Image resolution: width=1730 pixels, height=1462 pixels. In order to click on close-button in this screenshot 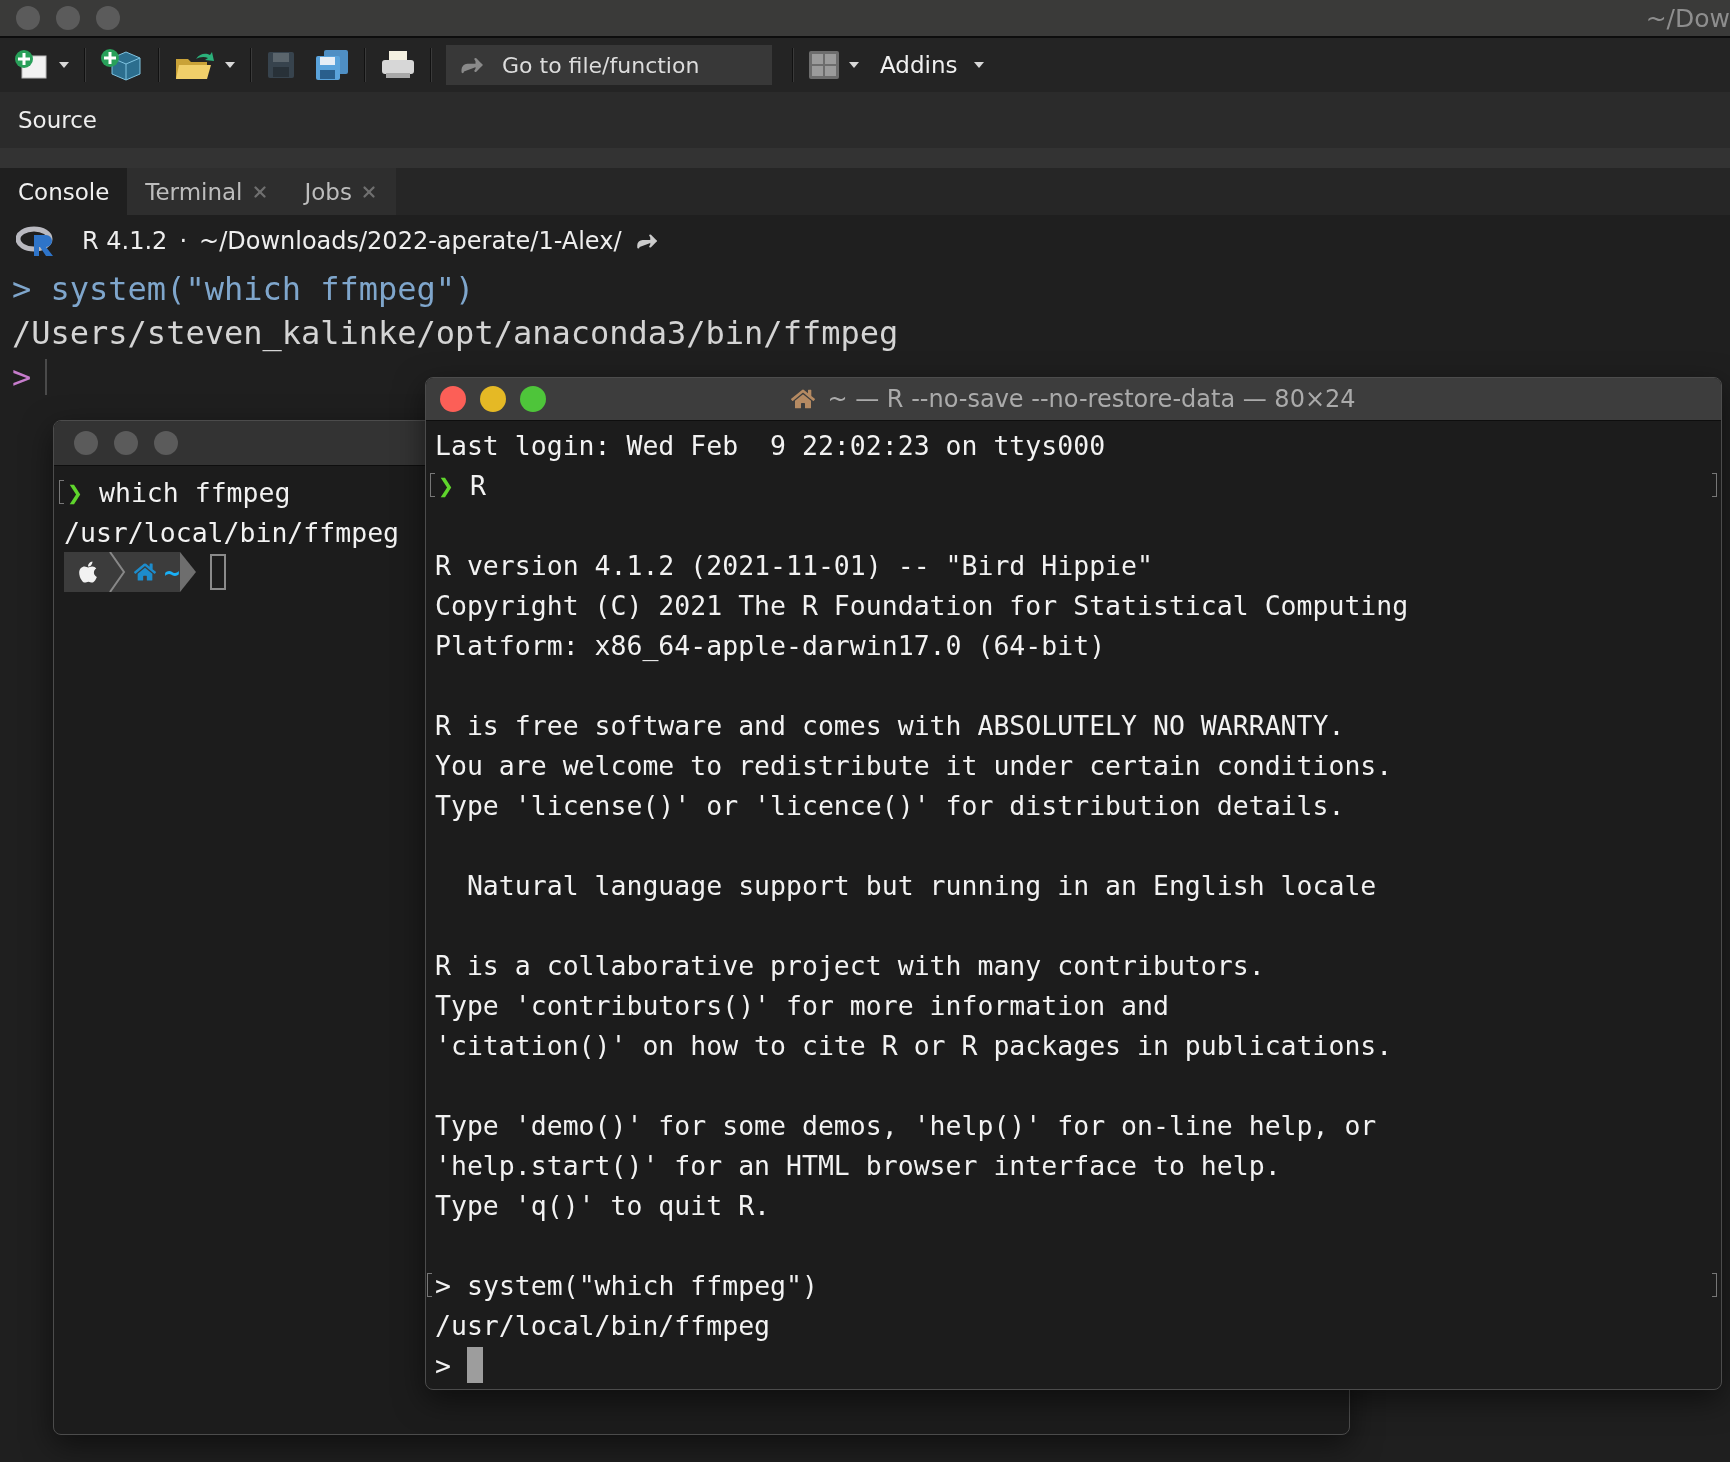, I will do `click(453, 399)`.